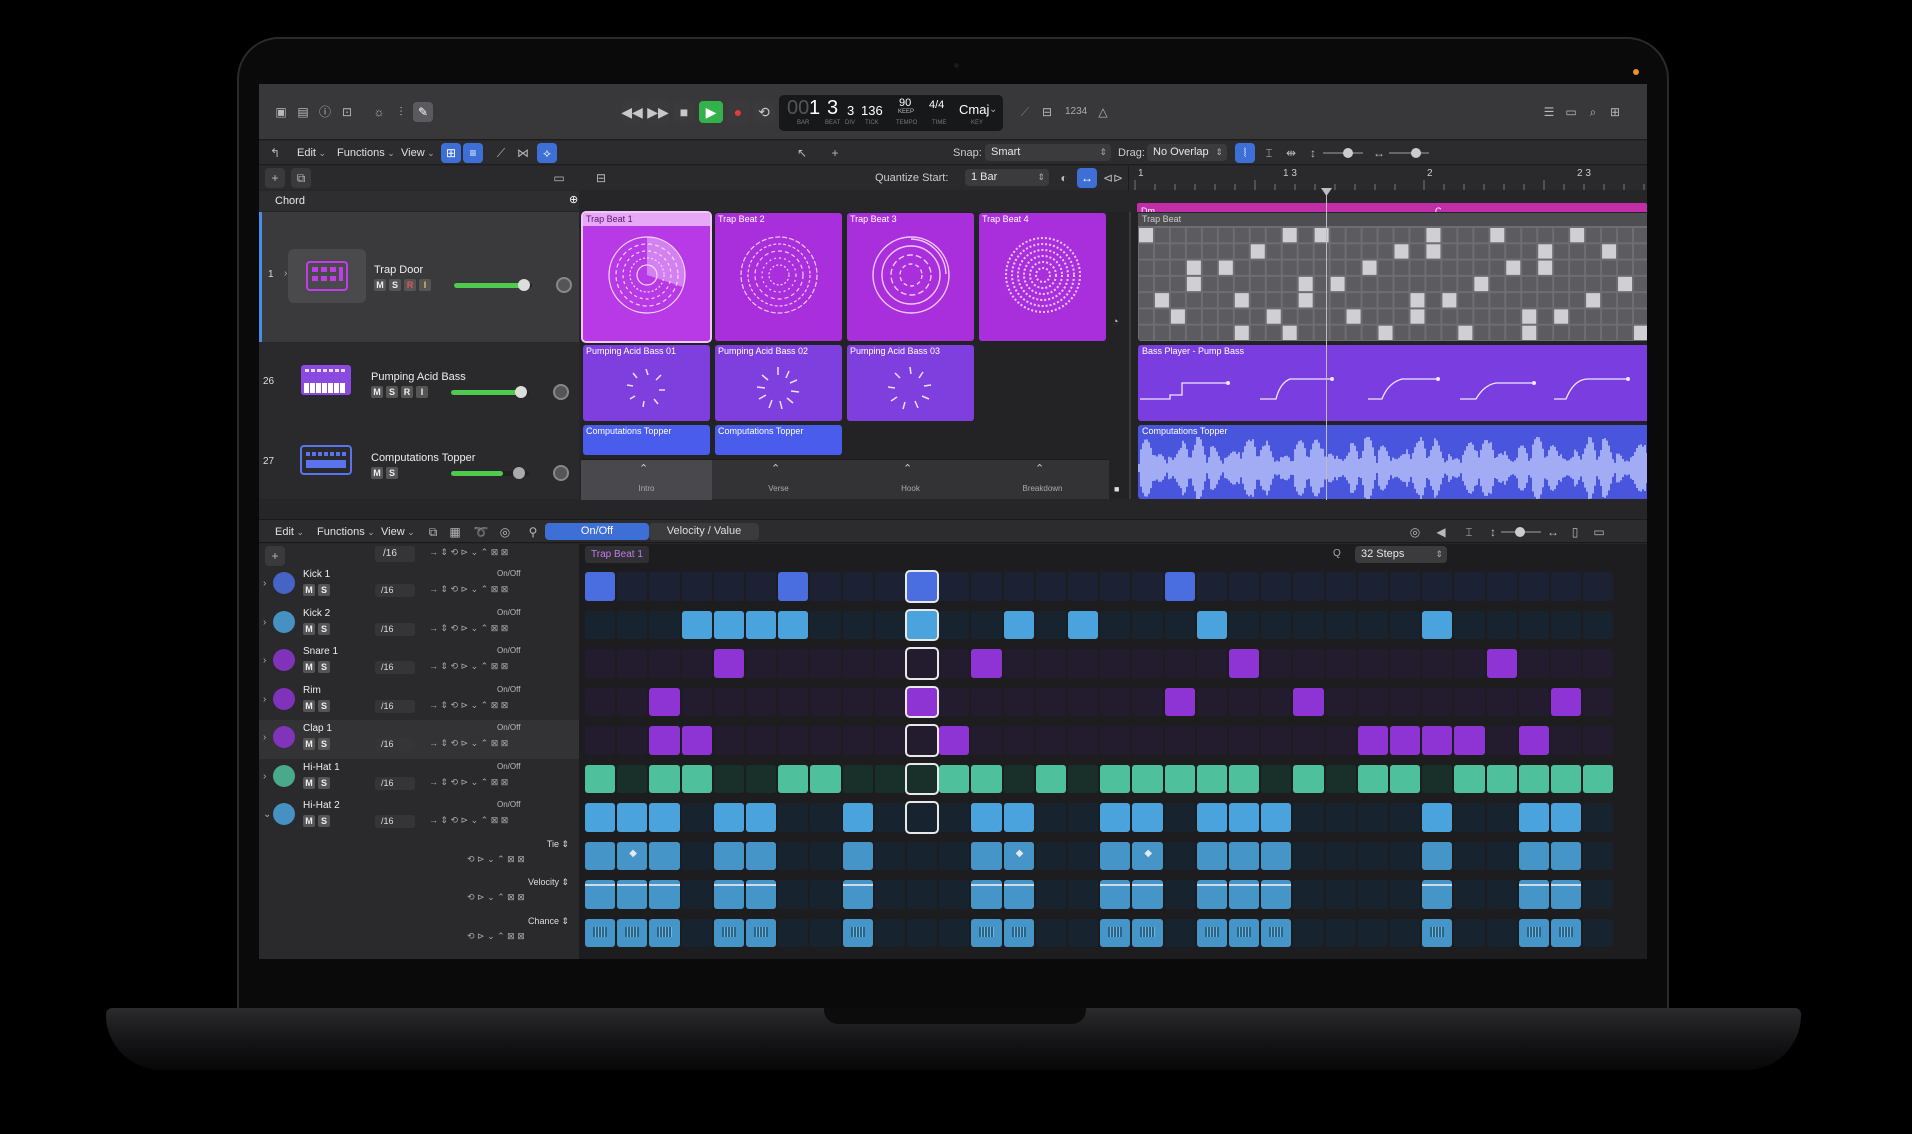  I want to click on scene-cell: ⌃ Intro, so click(646, 480).